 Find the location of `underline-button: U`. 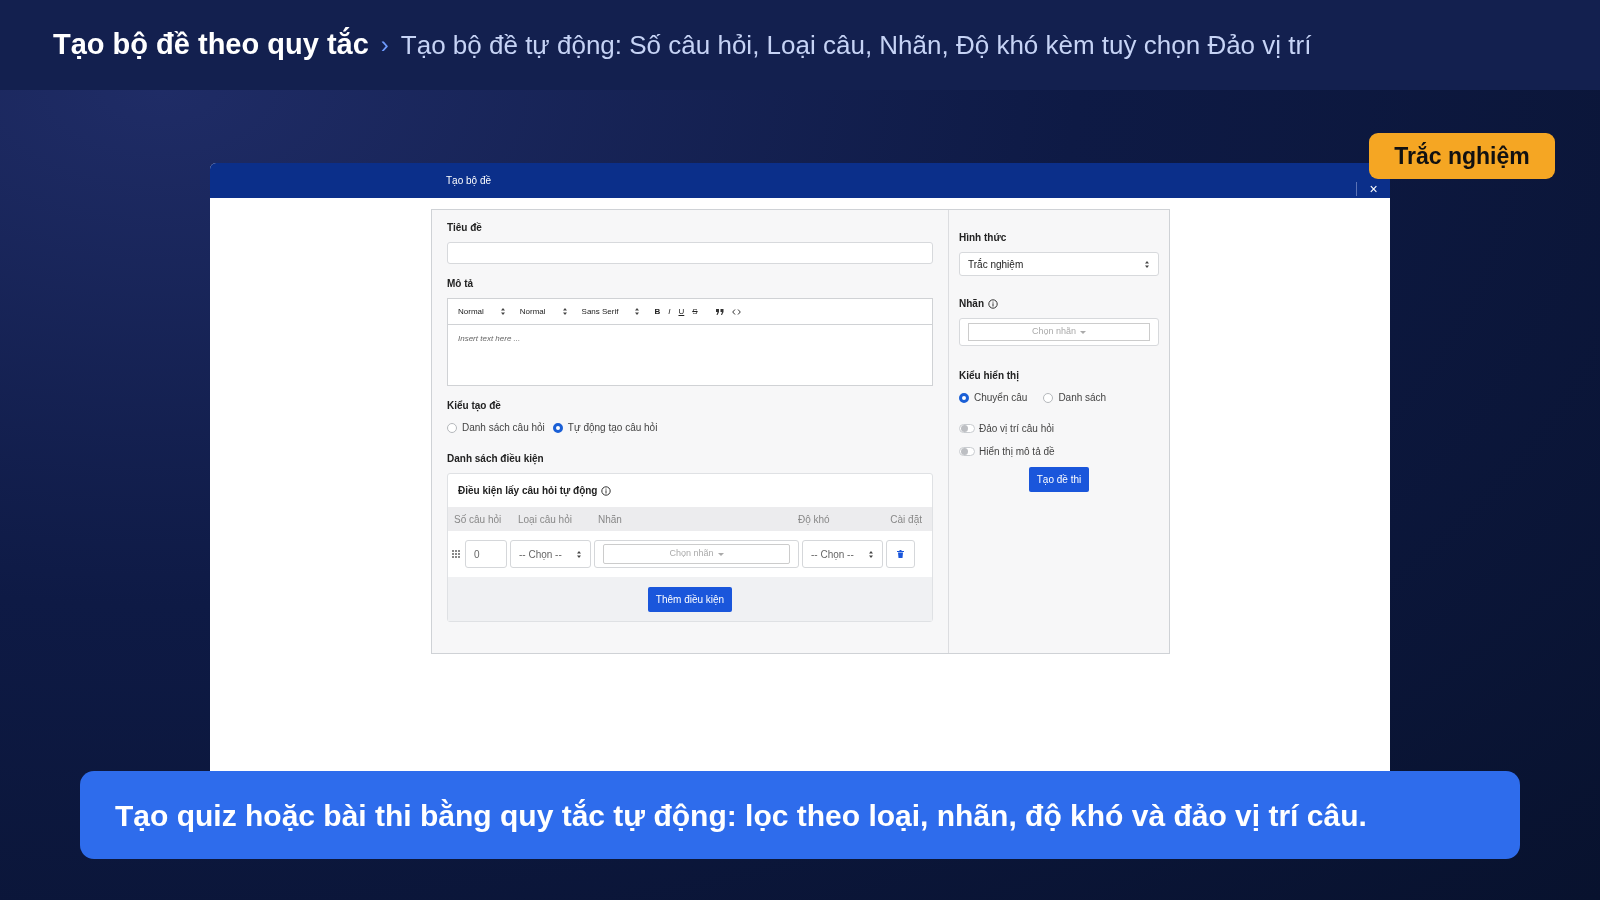

underline-button: U is located at coordinates (681, 311).